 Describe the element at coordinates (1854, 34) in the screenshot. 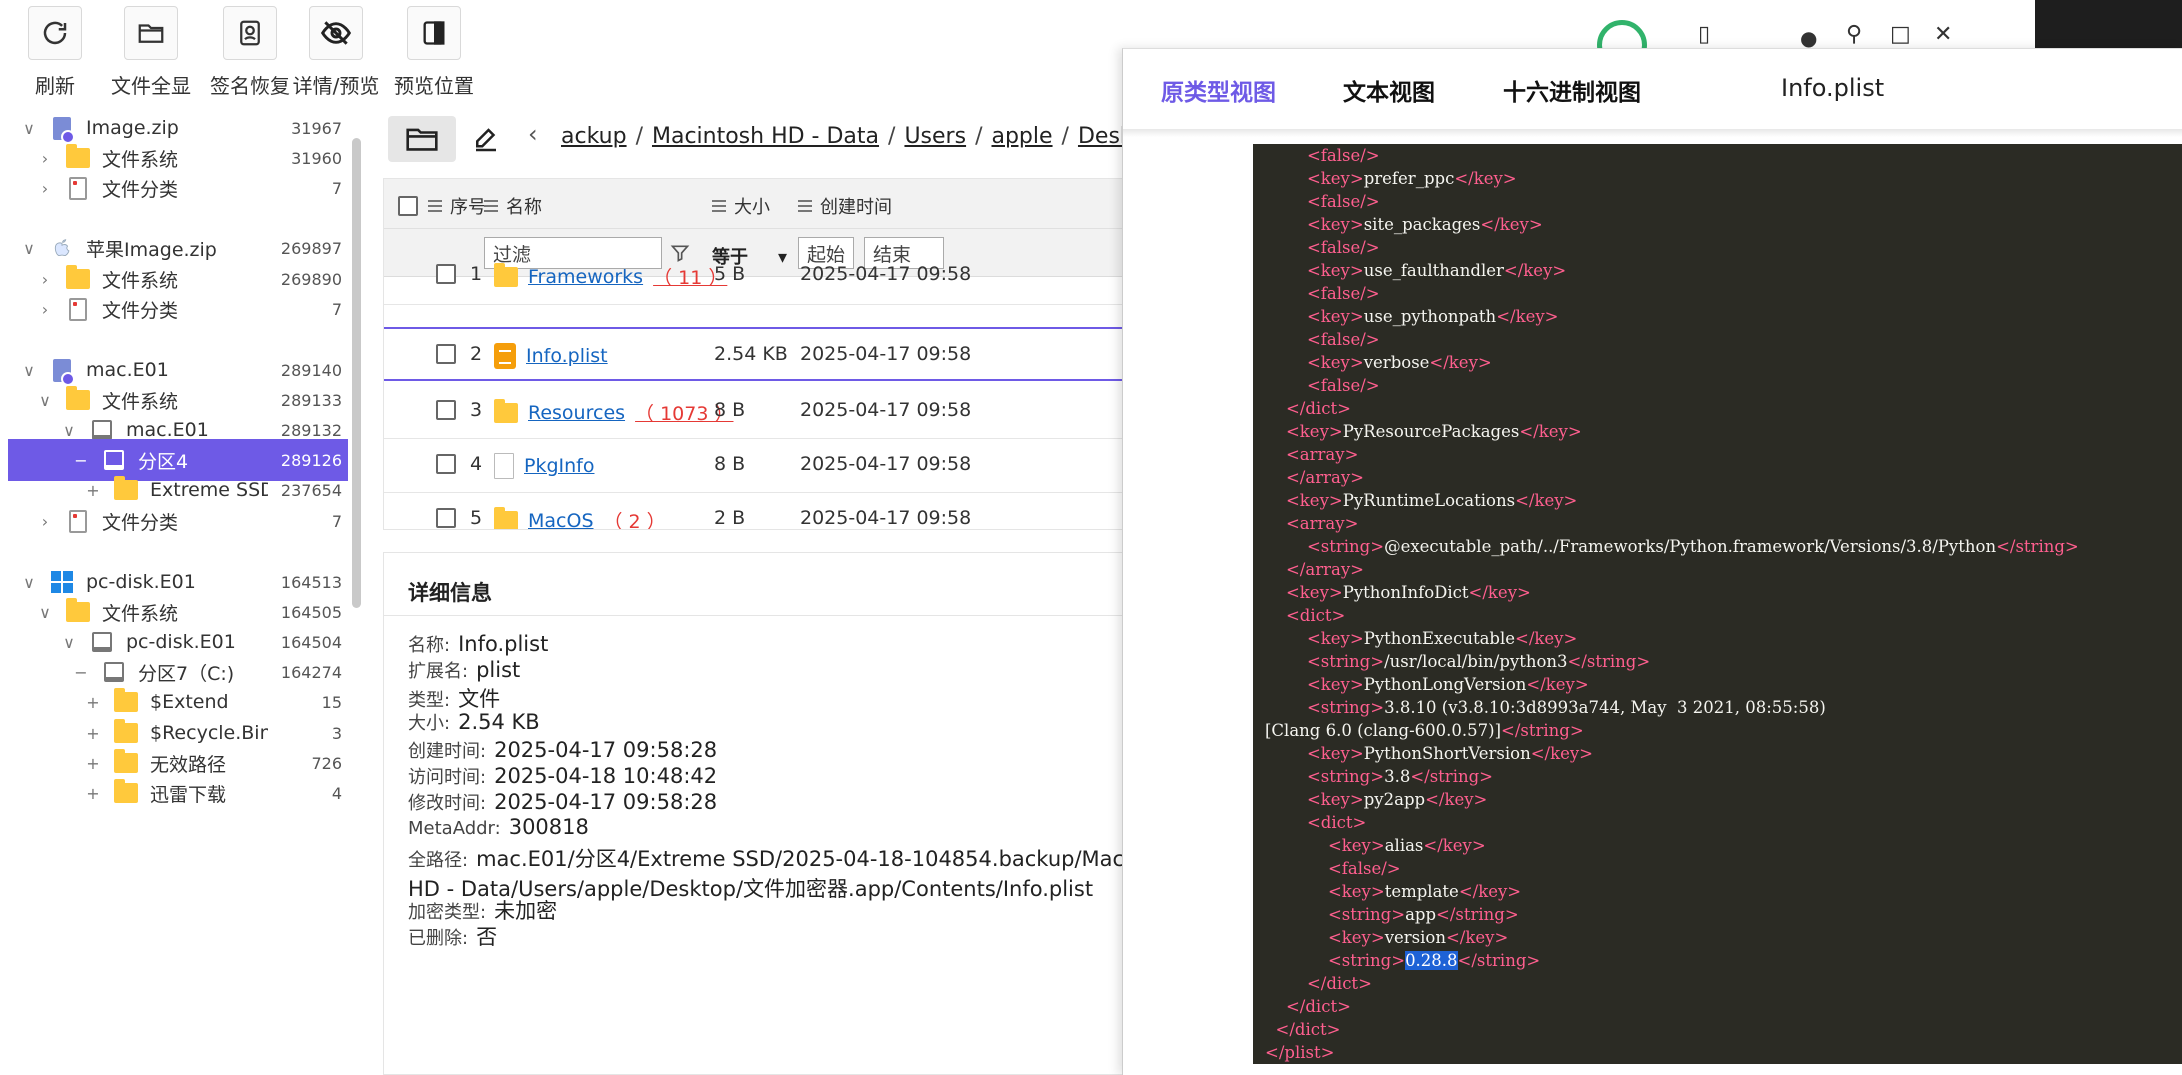

I see `pin-icon: ⚲` at that location.